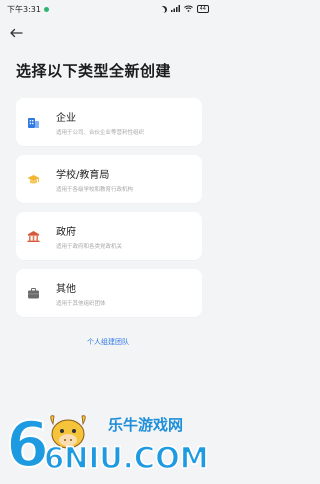 The width and height of the screenshot is (320, 484). What do you see at coordinates (94, 71) in the screenshot?
I see `page-title: 选择以下类型全新创建` at bounding box center [94, 71].